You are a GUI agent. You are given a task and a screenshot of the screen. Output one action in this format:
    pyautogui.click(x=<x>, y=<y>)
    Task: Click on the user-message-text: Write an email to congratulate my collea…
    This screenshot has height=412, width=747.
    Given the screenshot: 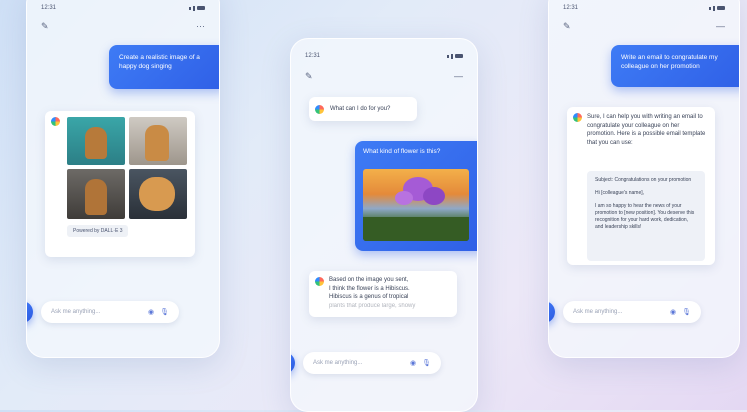 What is the action you would take?
    pyautogui.click(x=669, y=62)
    